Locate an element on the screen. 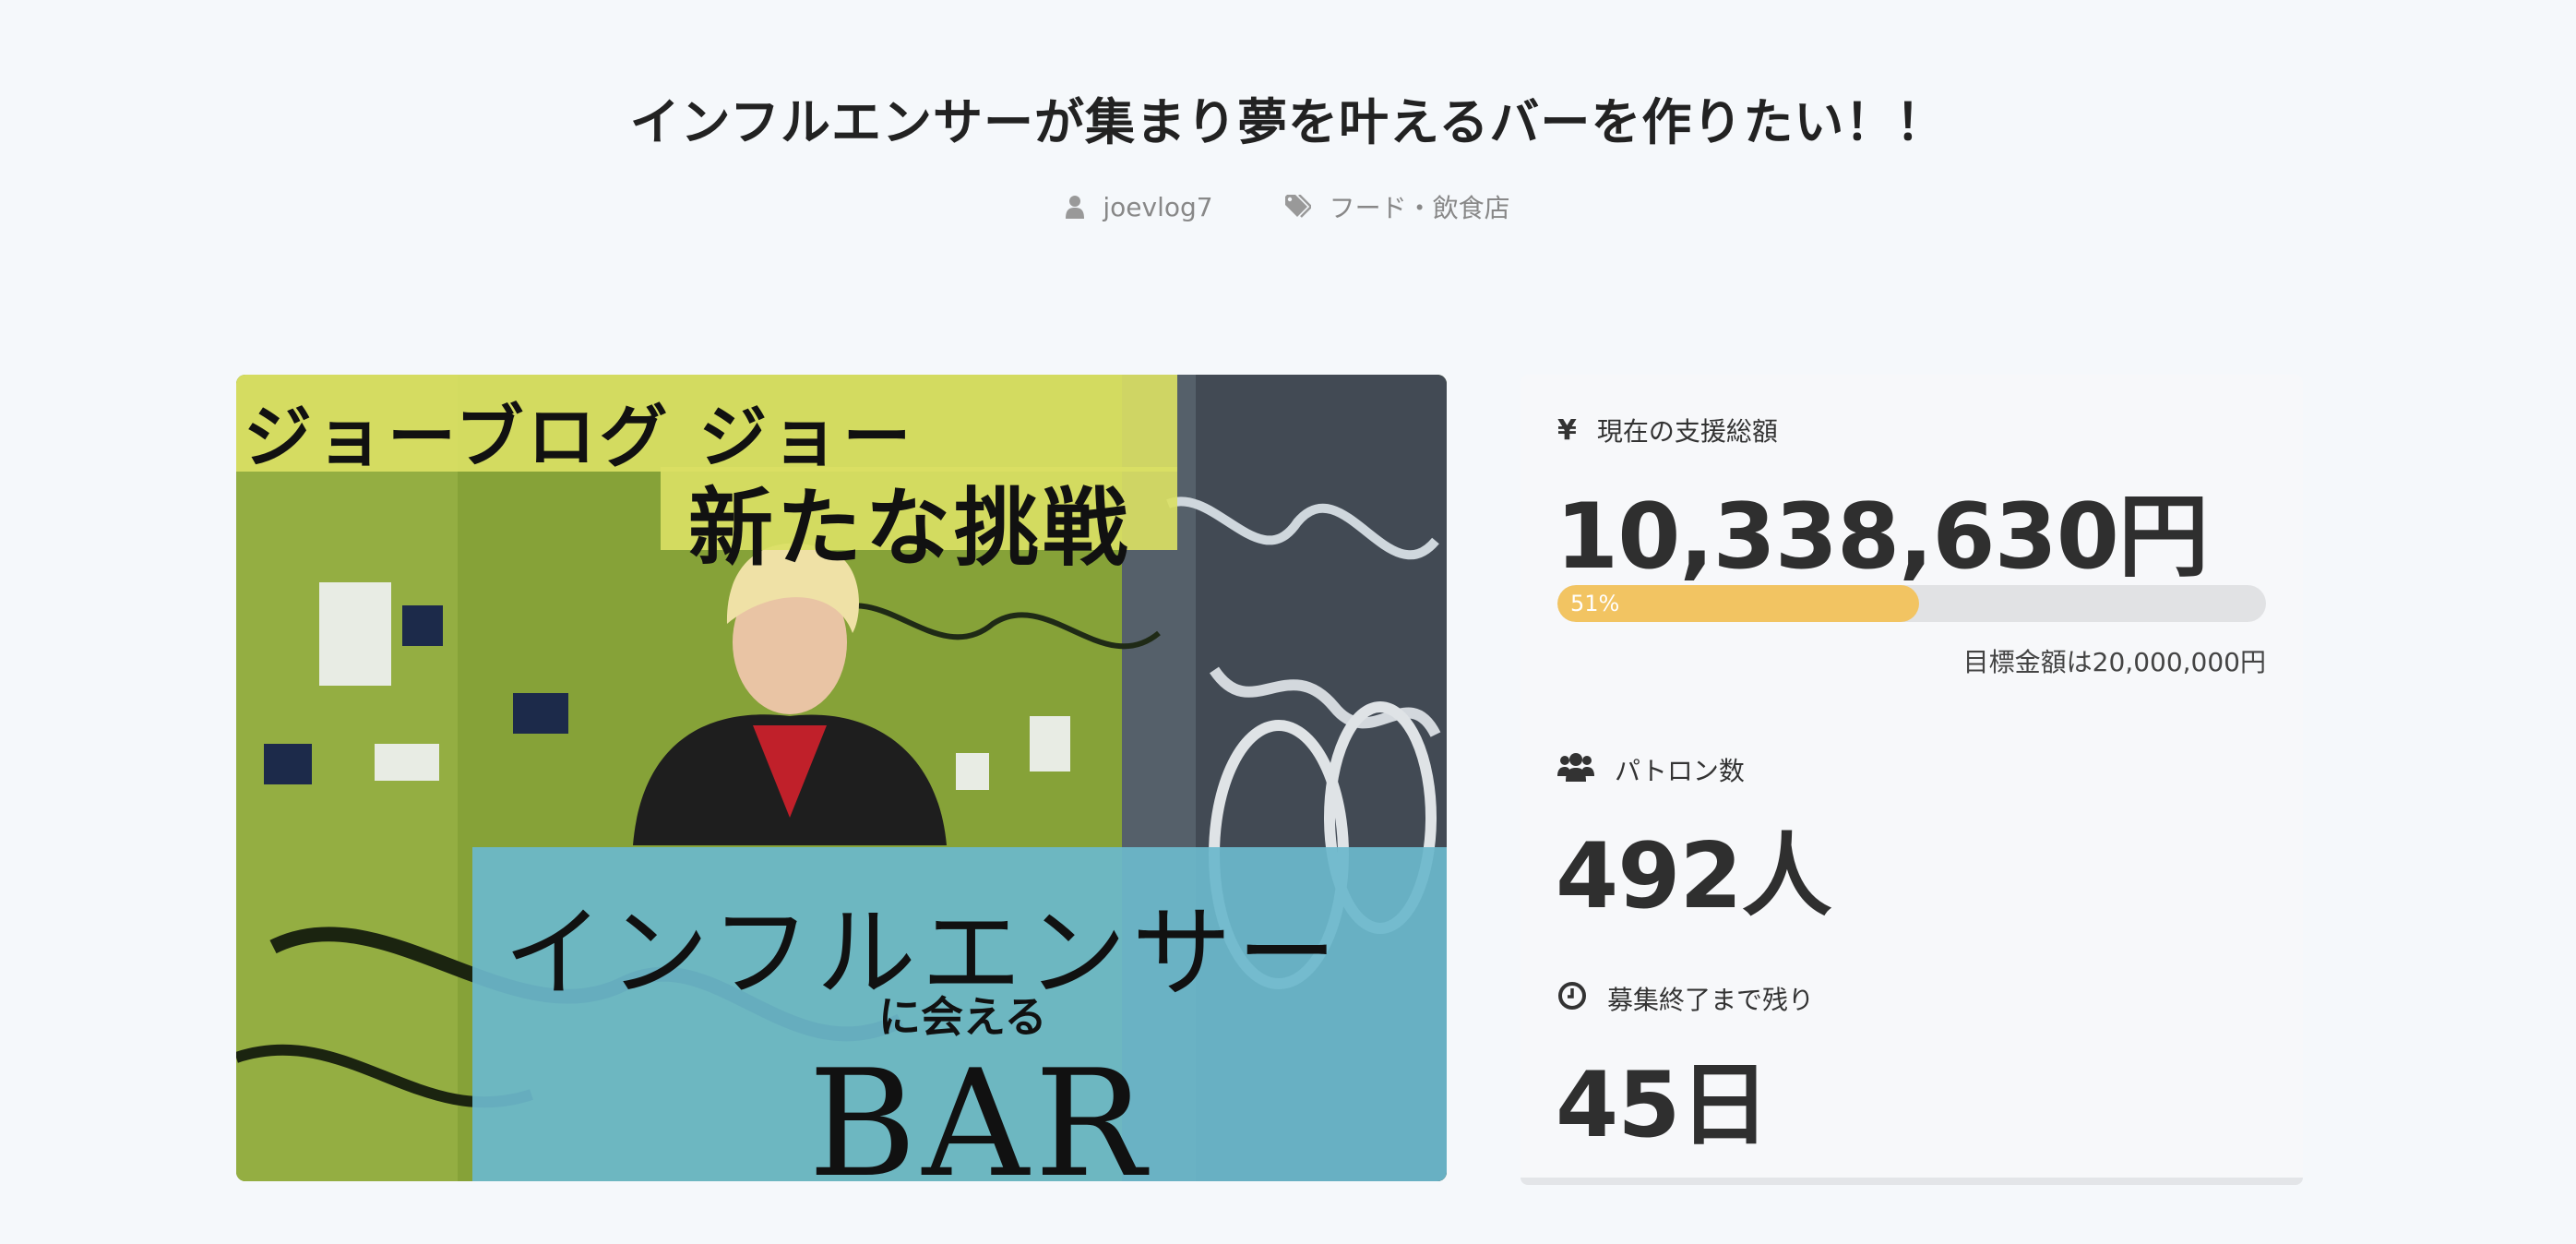  hero-text-line5: BAR is located at coordinates (980, 1109).